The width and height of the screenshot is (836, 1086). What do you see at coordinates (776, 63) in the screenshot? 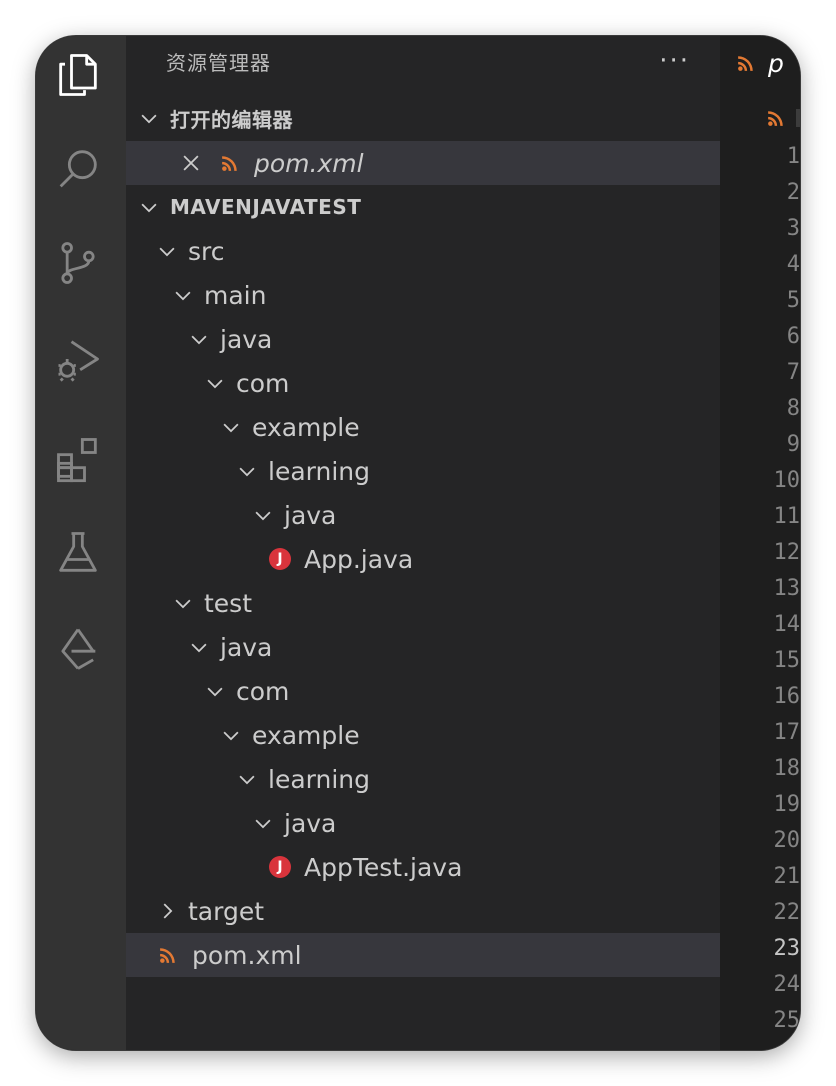
I see `tab-label: p` at bounding box center [776, 63].